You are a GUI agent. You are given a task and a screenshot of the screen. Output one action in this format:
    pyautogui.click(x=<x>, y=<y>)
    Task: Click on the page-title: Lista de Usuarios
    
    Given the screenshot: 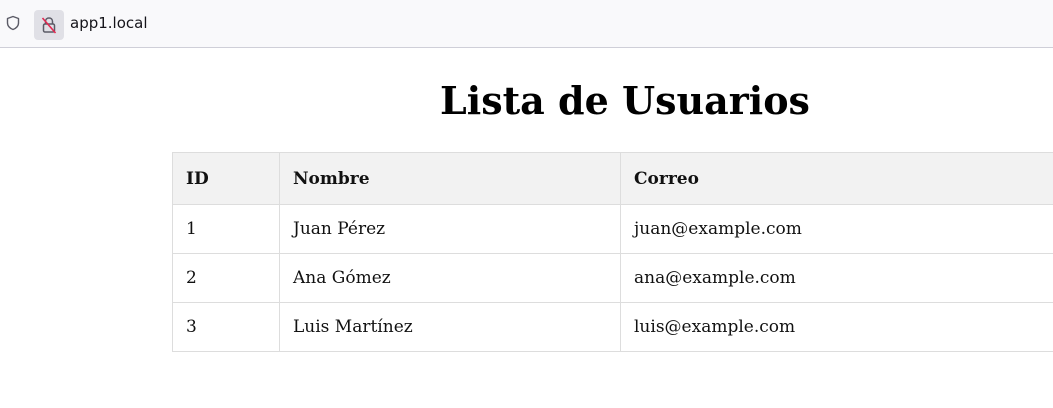 What is the action you would take?
    pyautogui.click(x=625, y=100)
    